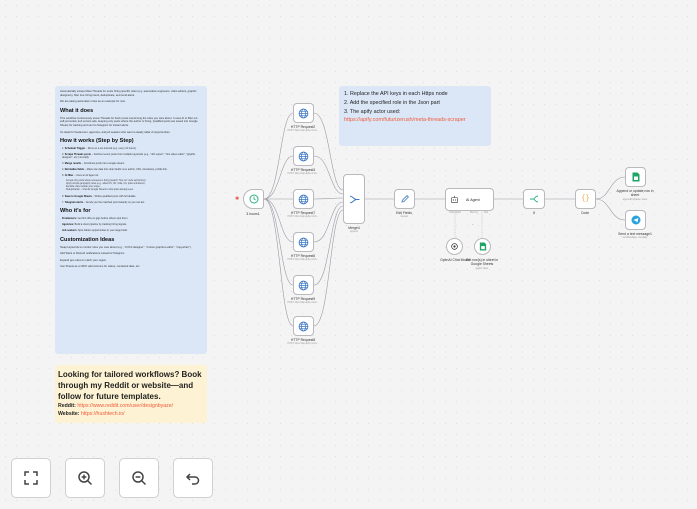  I want to click on http-request-label: HTTP Request9, so click(303, 299).